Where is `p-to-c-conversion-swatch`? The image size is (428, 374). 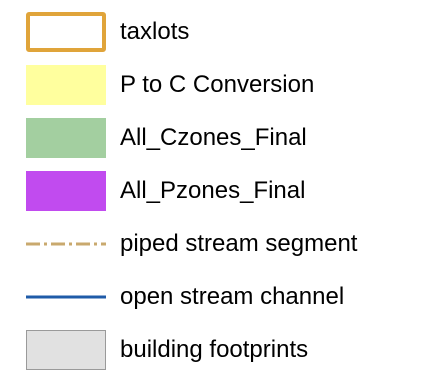
p-to-c-conversion-swatch is located at coordinates (66, 85).